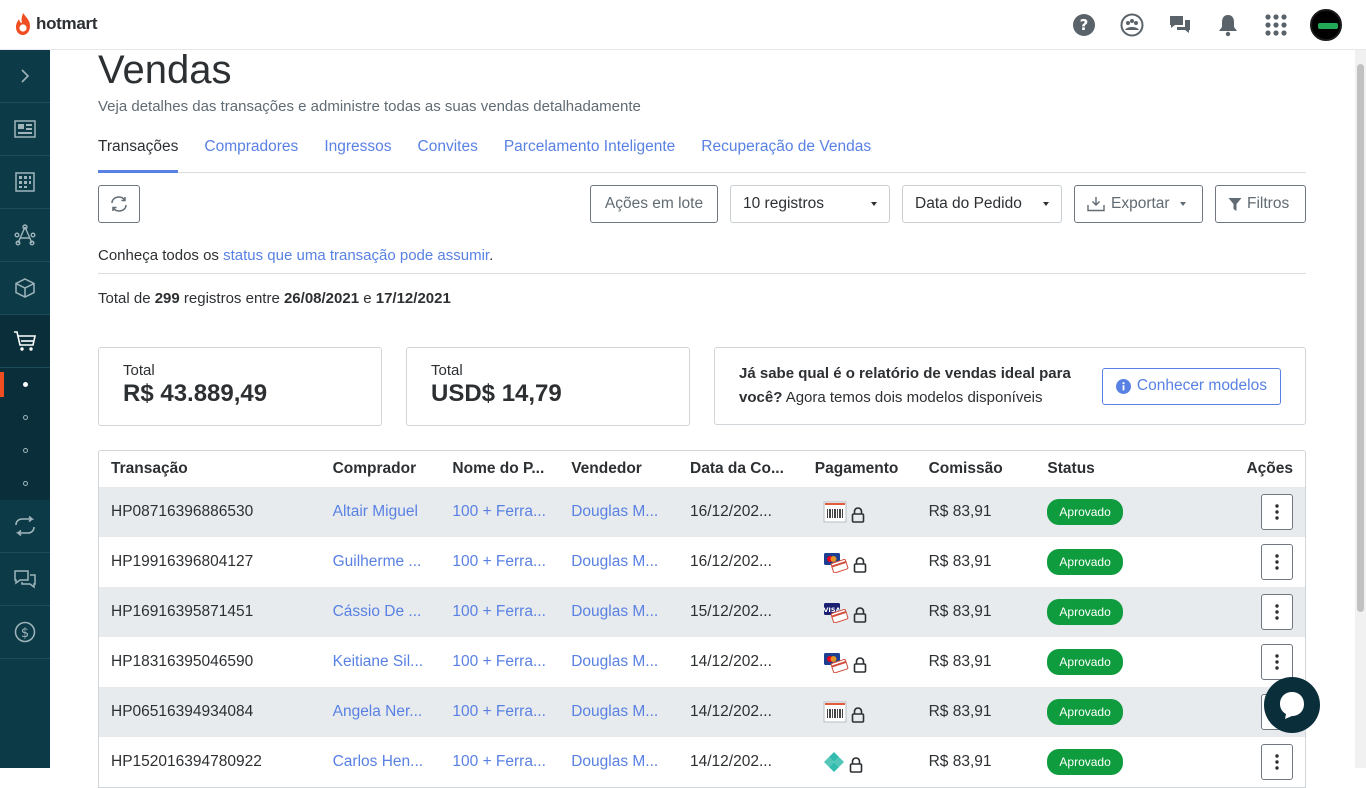 This screenshot has height=788, width=1366. What do you see at coordinates (1360, 338) in the screenshot?
I see `scrollbar-thumb` at bounding box center [1360, 338].